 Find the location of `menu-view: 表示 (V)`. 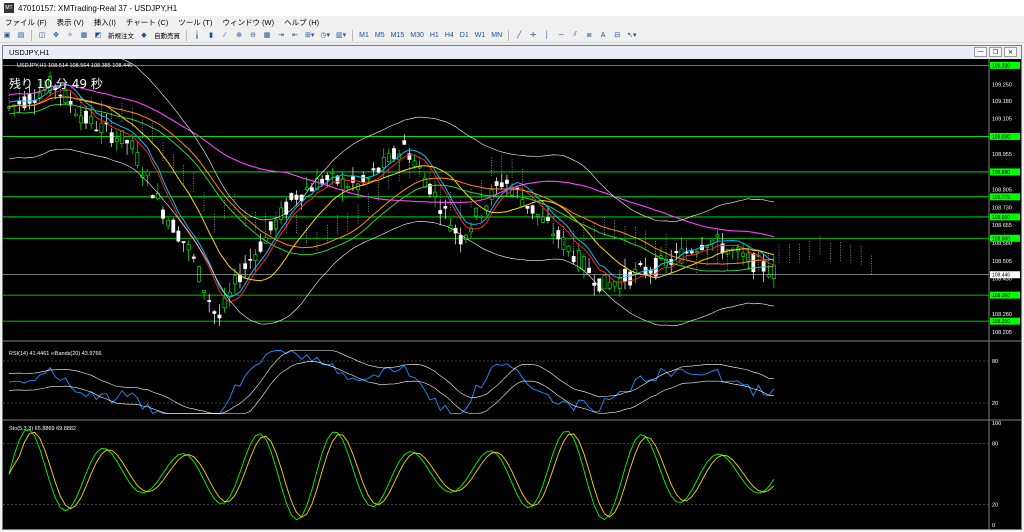

menu-view: 表示 (V) is located at coordinates (70, 22).